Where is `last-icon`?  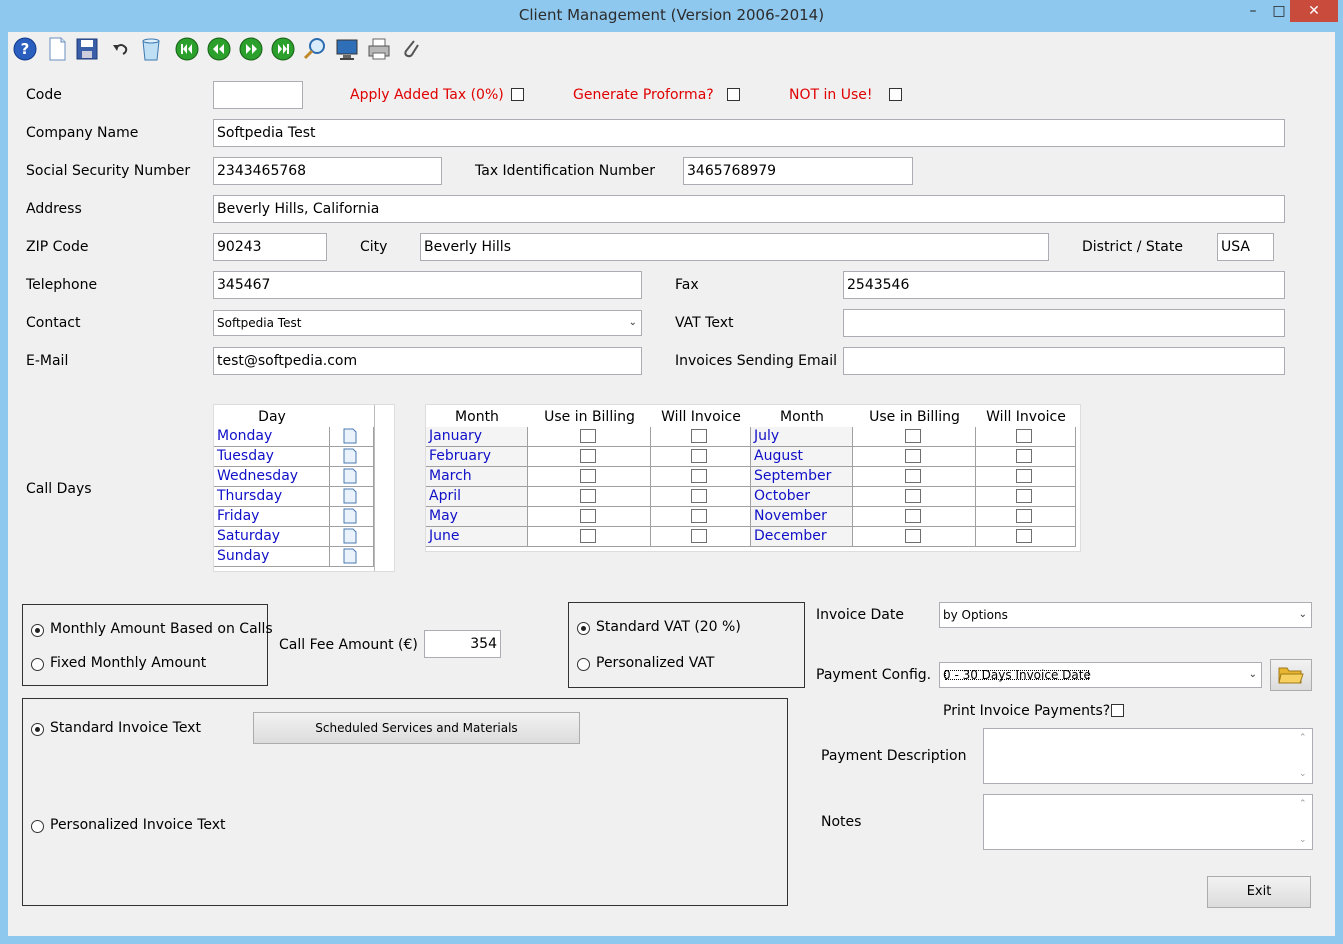 last-icon is located at coordinates (283, 49).